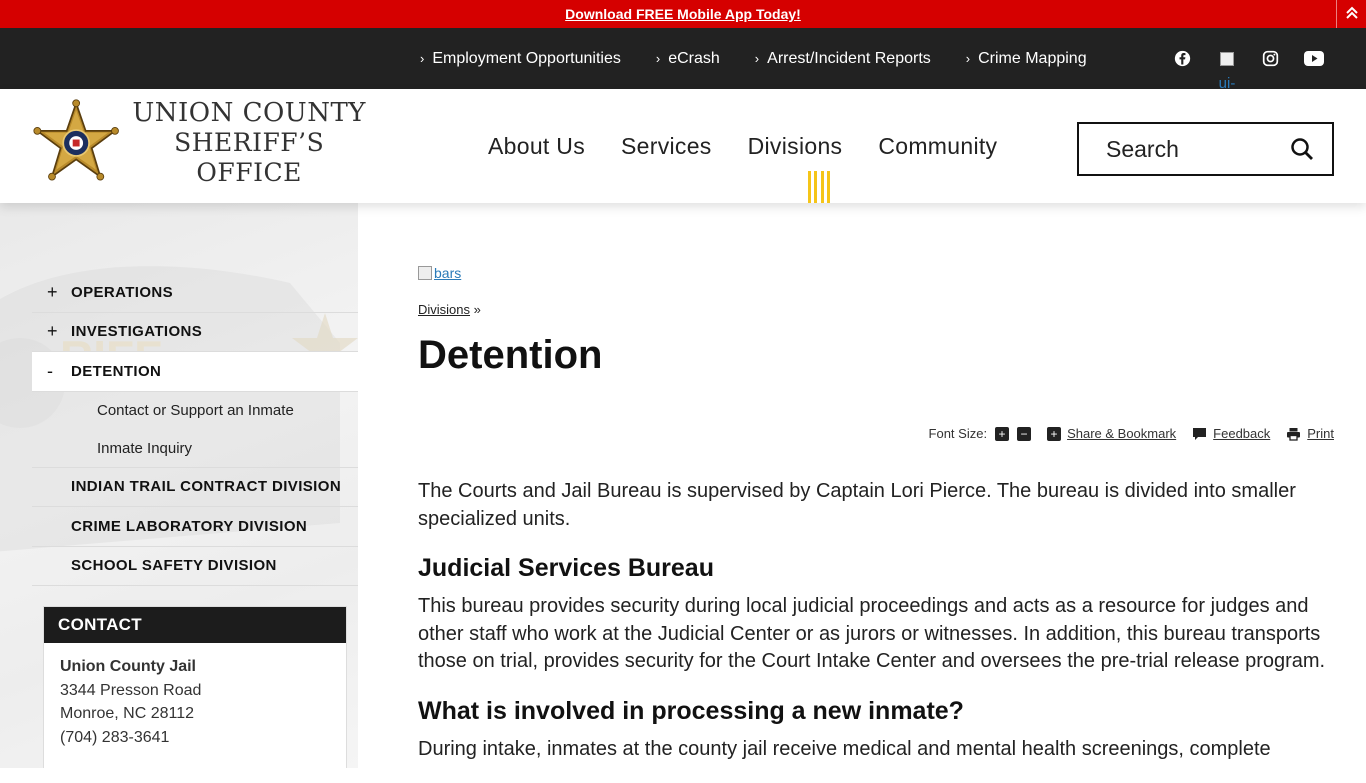 This screenshot has height=783, width=1366. Describe the element at coordinates (958, 433) in the screenshot. I see `font-size-label: Font Size:` at that location.